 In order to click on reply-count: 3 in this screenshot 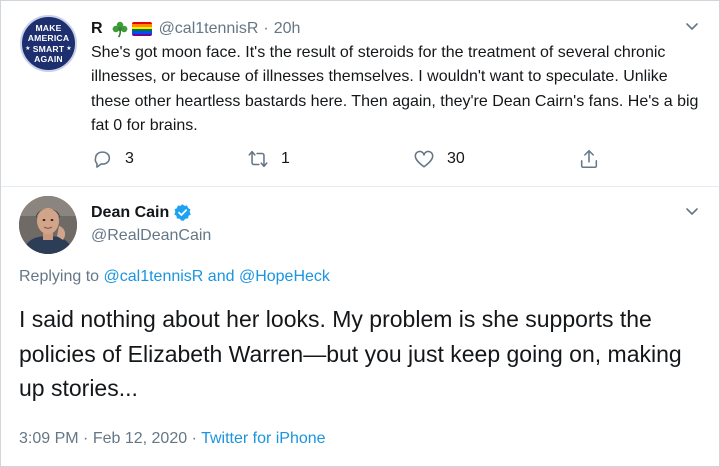, I will do `click(129, 158)`.